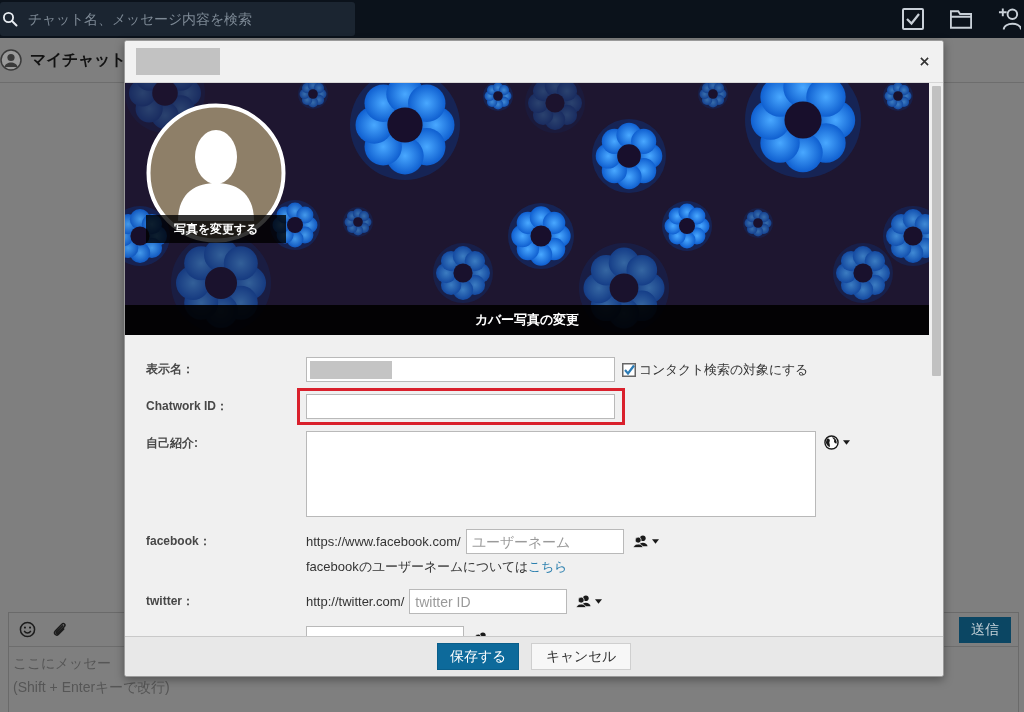 Image resolution: width=1024 pixels, height=712 pixels. What do you see at coordinates (961, 19) in the screenshot?
I see `folder-icon` at bounding box center [961, 19].